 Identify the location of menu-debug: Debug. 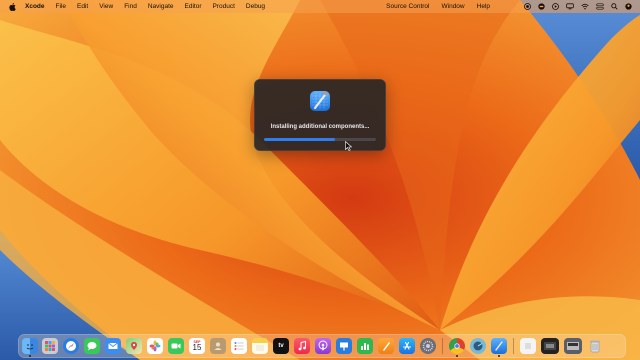
(255, 6).